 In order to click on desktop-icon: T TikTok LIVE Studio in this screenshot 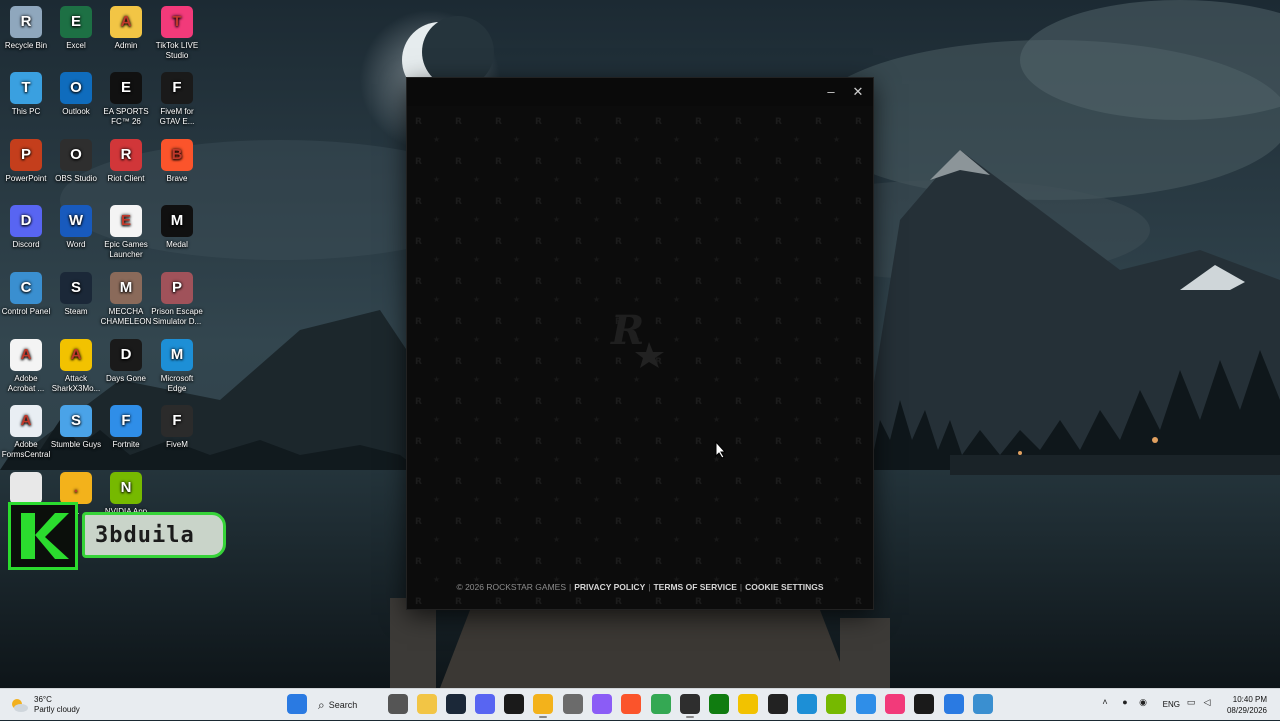, I will do `click(177, 33)`.